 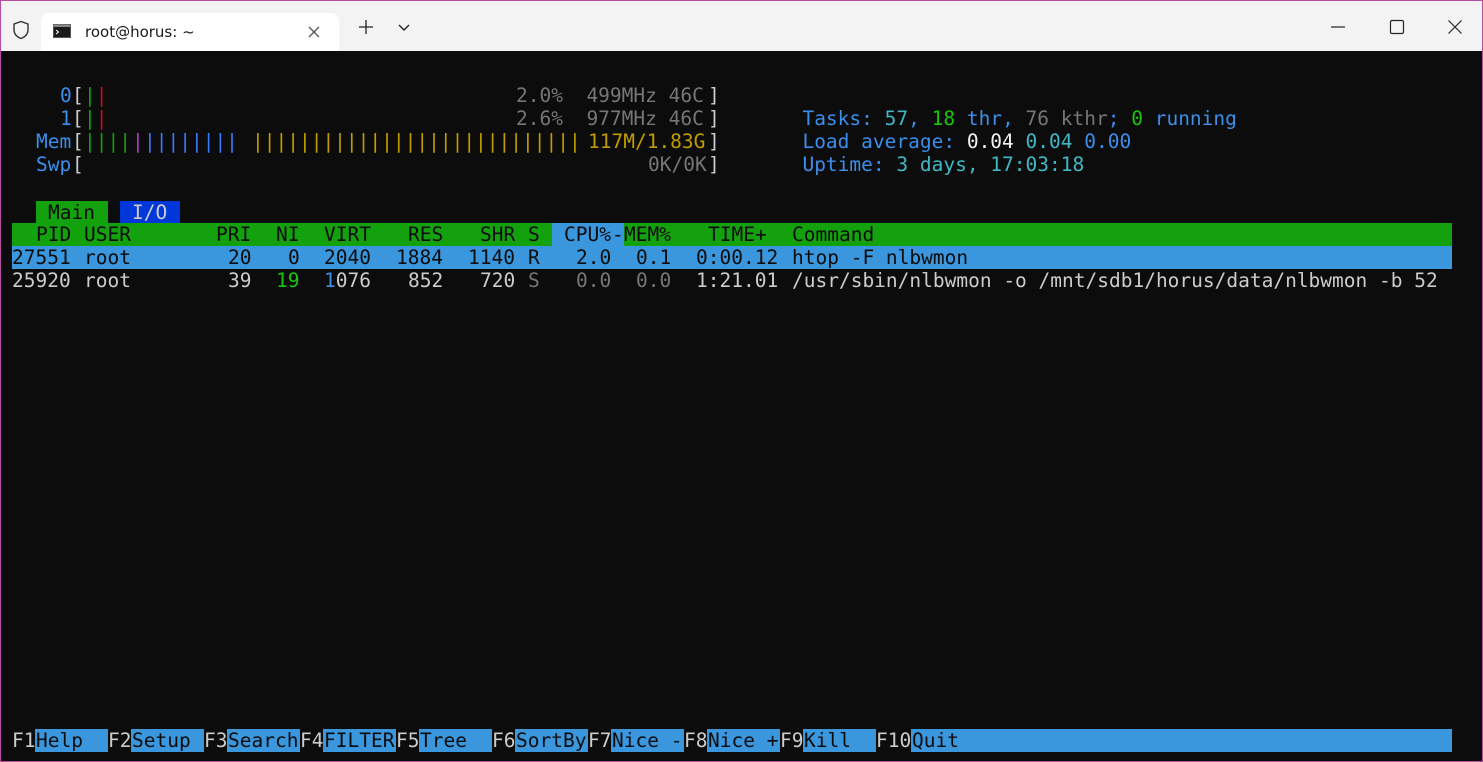 I want to click on maximize-icon, so click(x=1397, y=27).